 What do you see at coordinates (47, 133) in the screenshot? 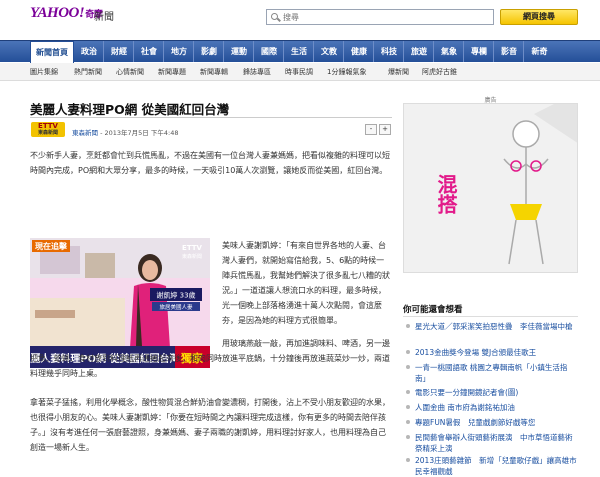
I see `source-logo-bottom: 東森新聞` at bounding box center [47, 133].